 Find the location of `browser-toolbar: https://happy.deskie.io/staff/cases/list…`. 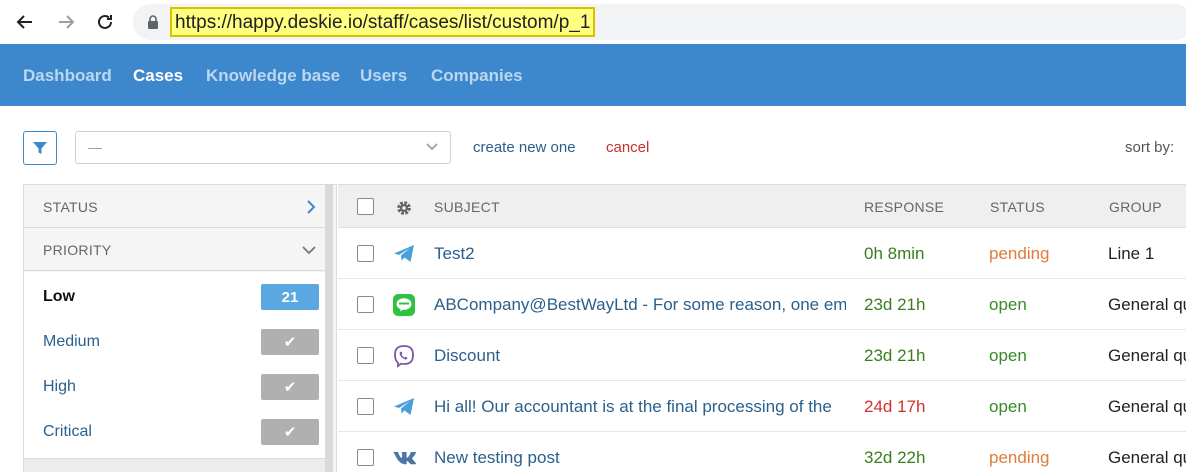

browser-toolbar: https://happy.deskie.io/staff/cases/list… is located at coordinates (593, 22).